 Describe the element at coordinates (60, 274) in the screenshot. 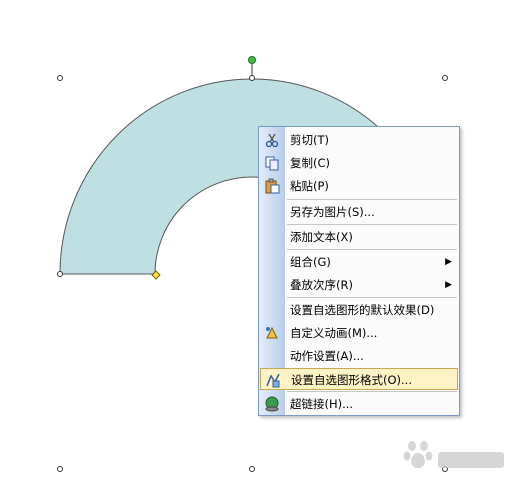

I see `resize-handle-left` at that location.